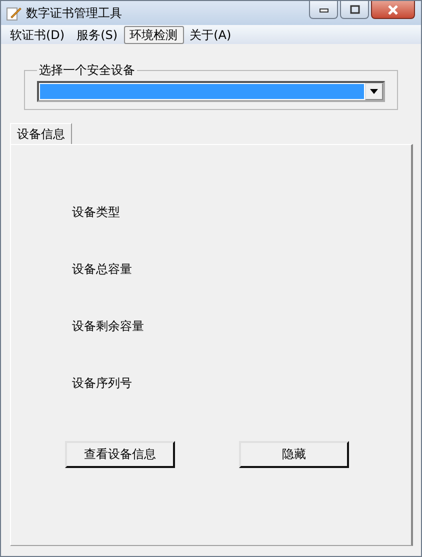  What do you see at coordinates (41, 133) in the screenshot?
I see `tab: 设备信息` at bounding box center [41, 133].